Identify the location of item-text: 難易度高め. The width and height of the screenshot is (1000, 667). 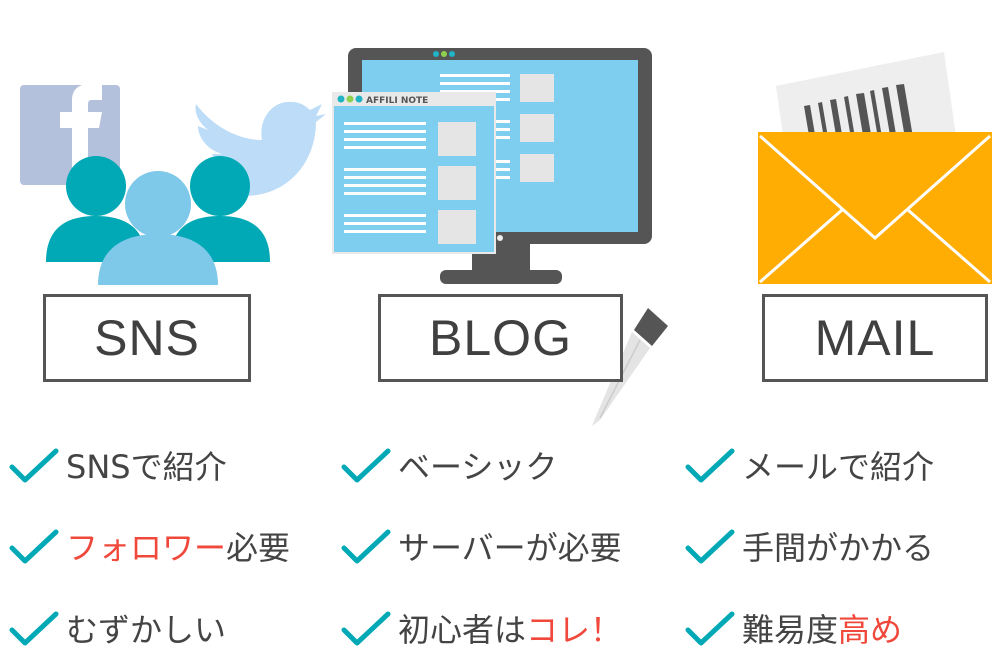
(822, 630).